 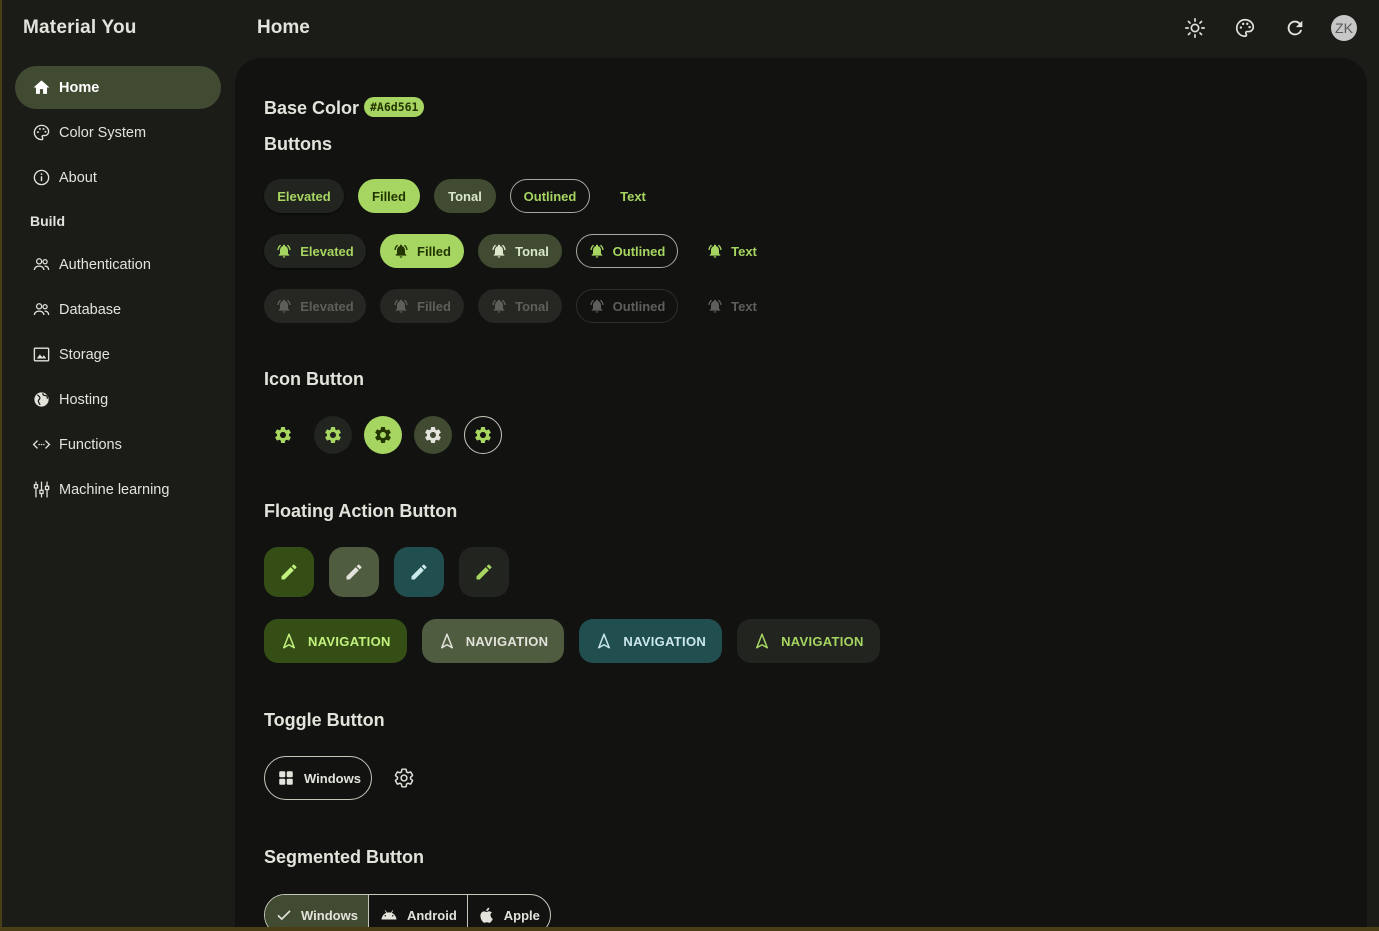 I want to click on text-icon-button: Text, so click(x=732, y=251).